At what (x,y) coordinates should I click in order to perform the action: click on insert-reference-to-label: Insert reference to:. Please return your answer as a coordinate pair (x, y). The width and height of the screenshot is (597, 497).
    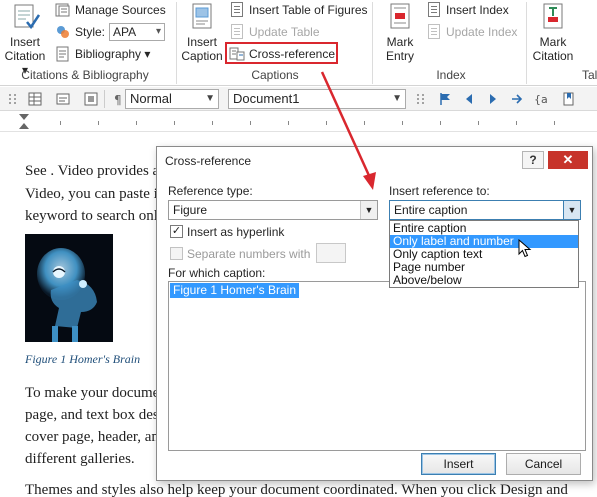
    Looking at the image, I should click on (439, 191).